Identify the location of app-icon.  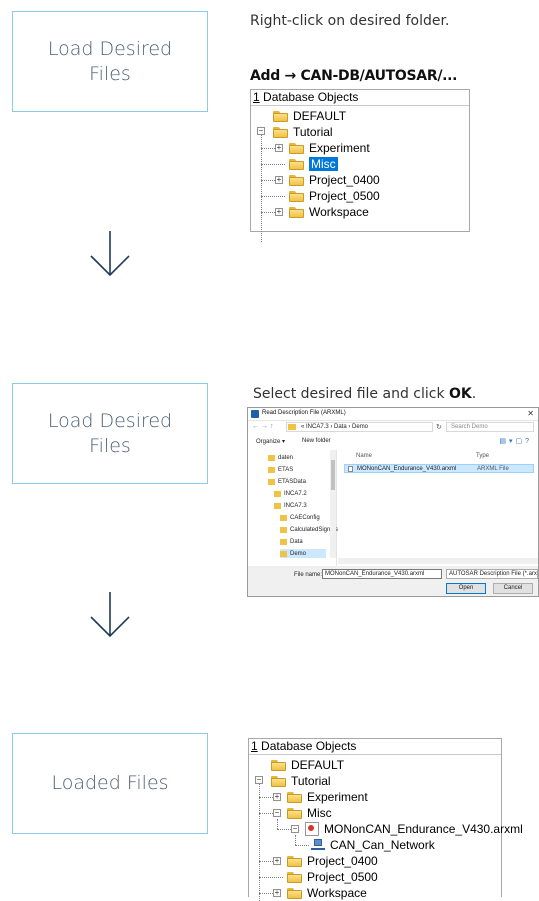
(255, 414).